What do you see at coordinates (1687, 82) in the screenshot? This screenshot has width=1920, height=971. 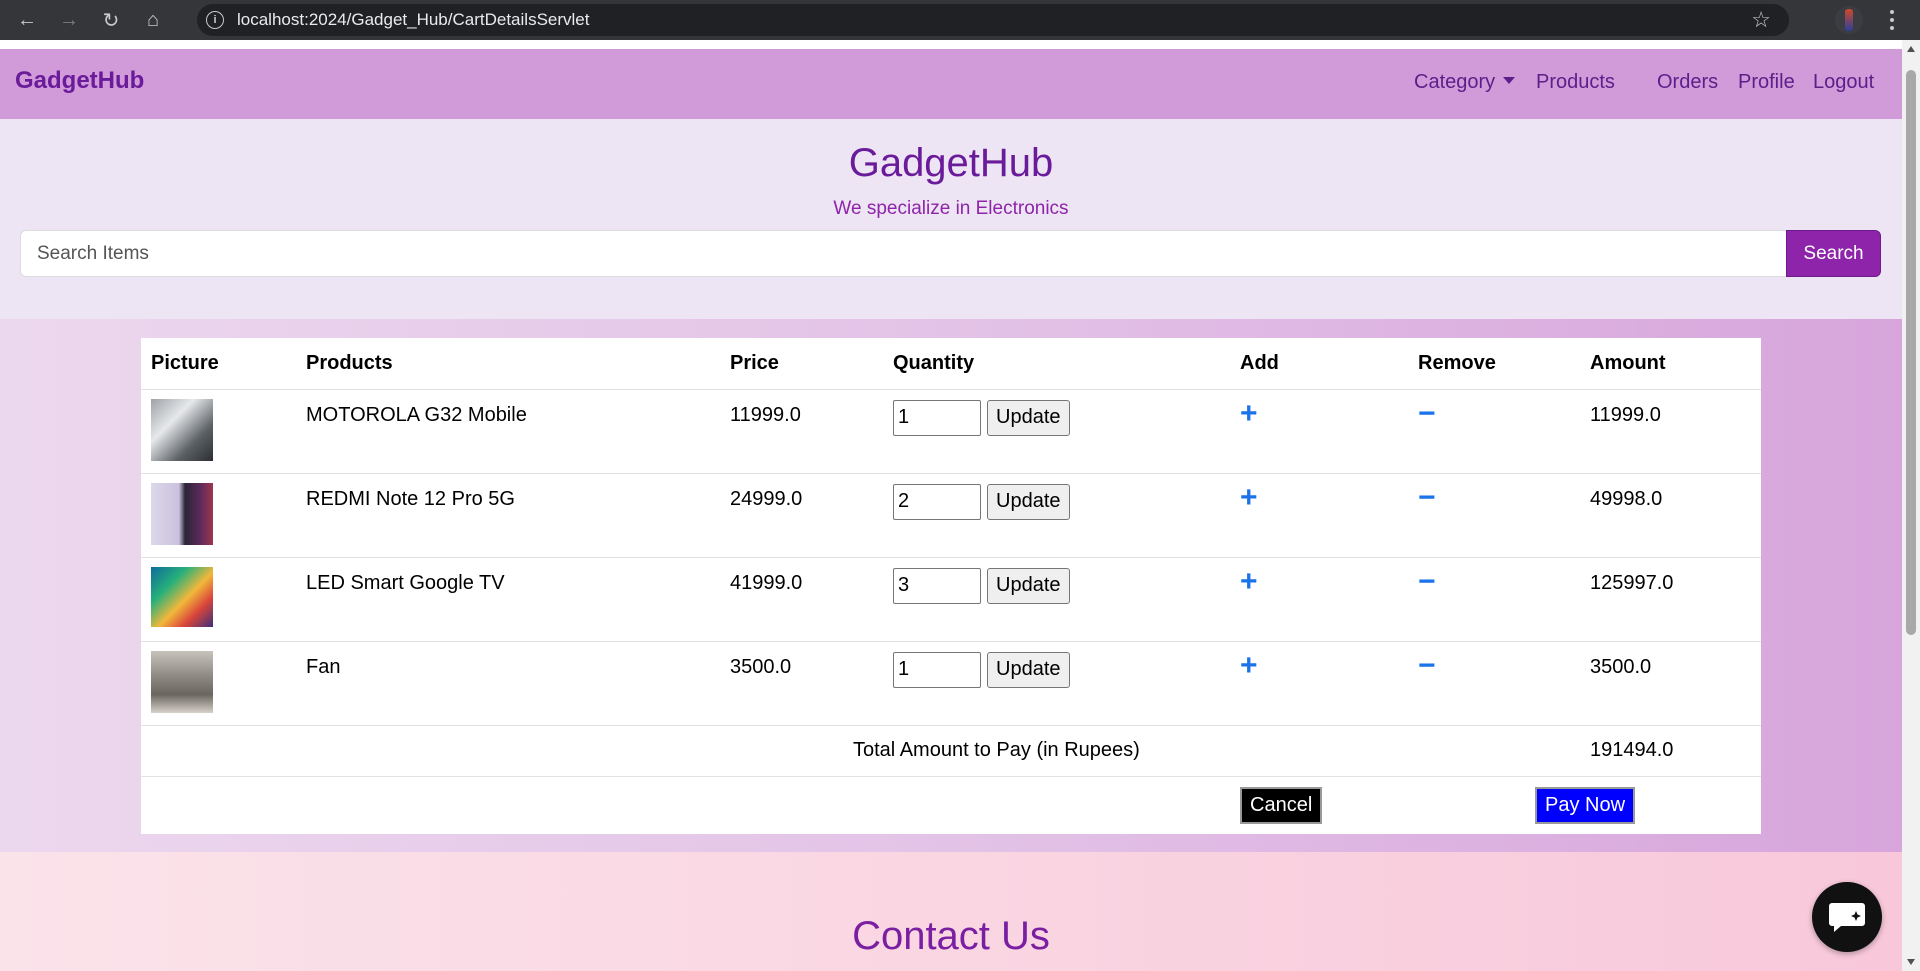 I see `nav-orders-link: Orders` at bounding box center [1687, 82].